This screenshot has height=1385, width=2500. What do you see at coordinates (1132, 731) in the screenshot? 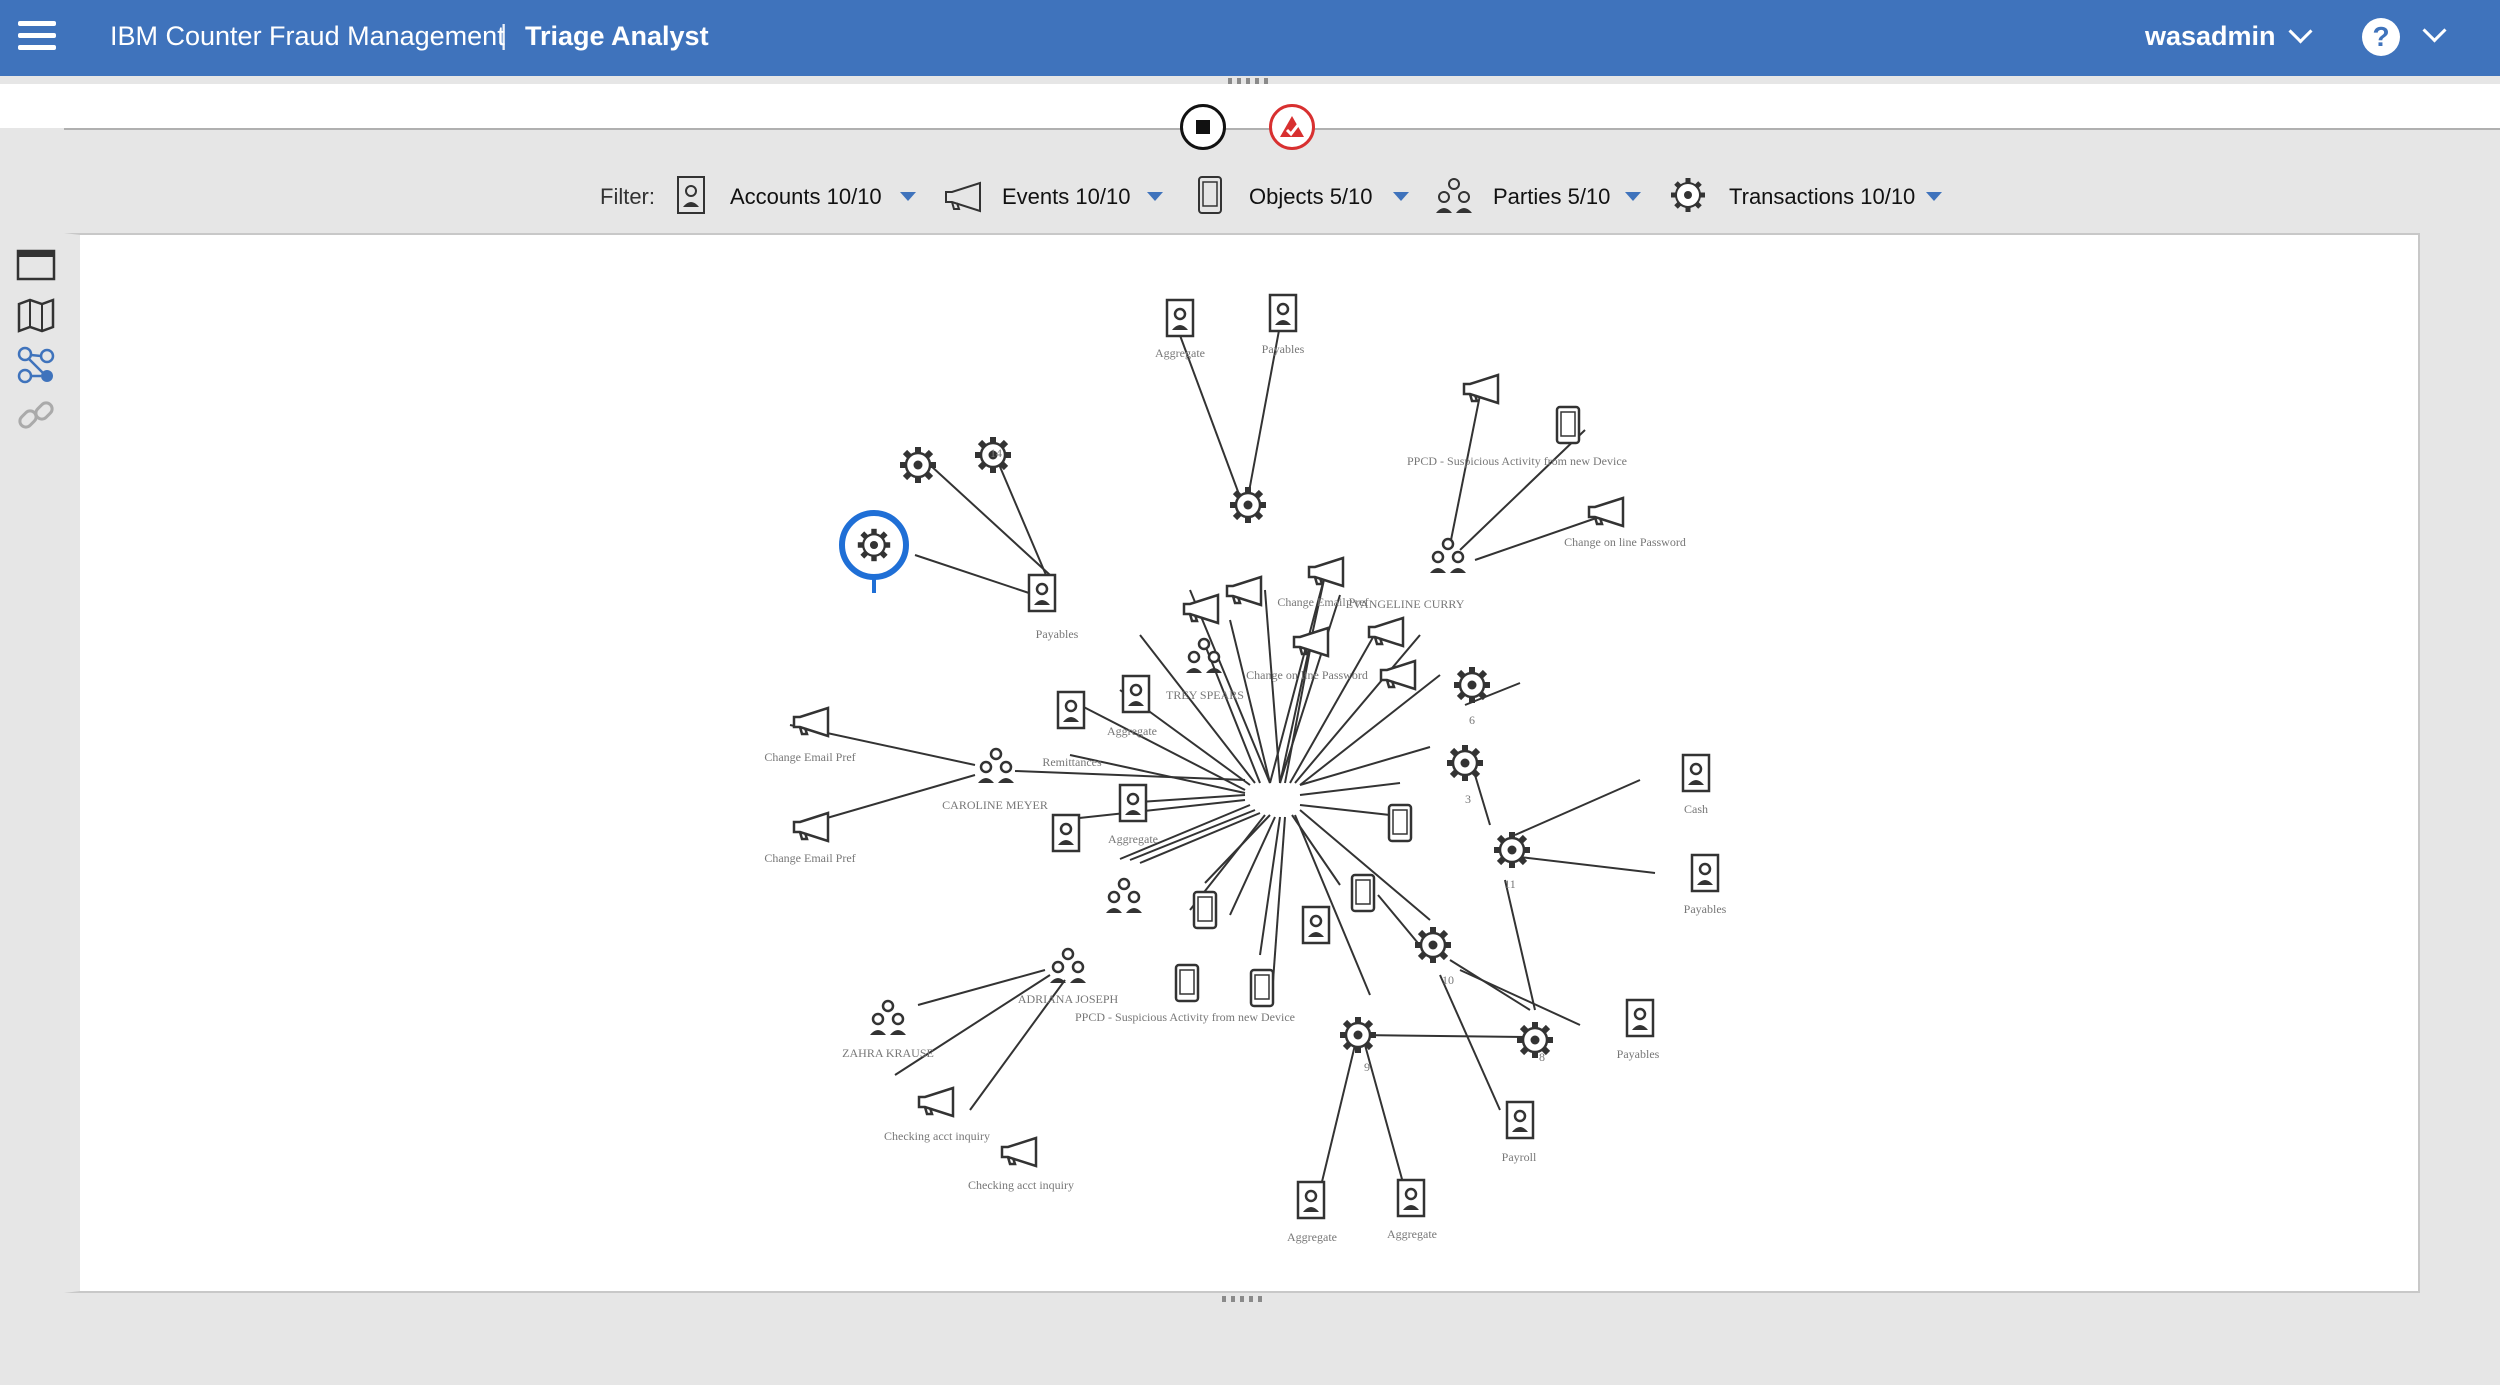
I see `label-aggregate-mid1: Aggregate` at bounding box center [1132, 731].